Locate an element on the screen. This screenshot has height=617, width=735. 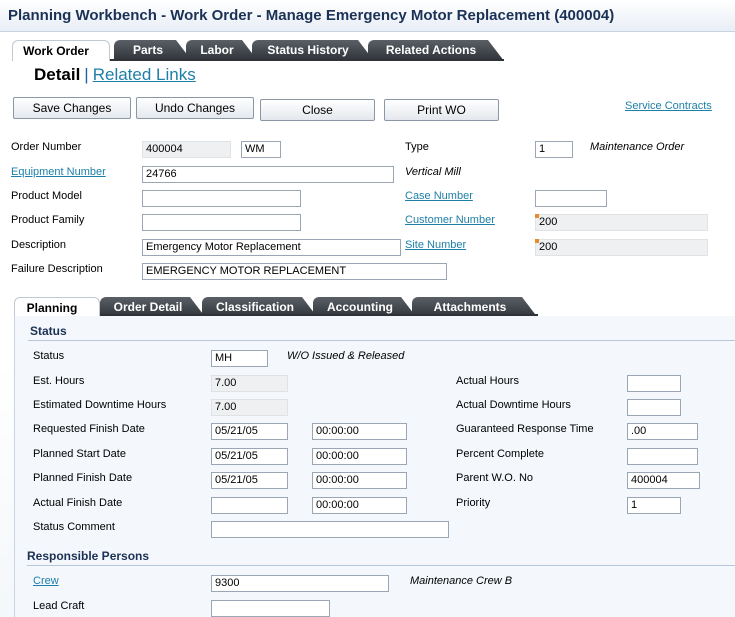
description-label: Description is located at coordinates (39, 245).